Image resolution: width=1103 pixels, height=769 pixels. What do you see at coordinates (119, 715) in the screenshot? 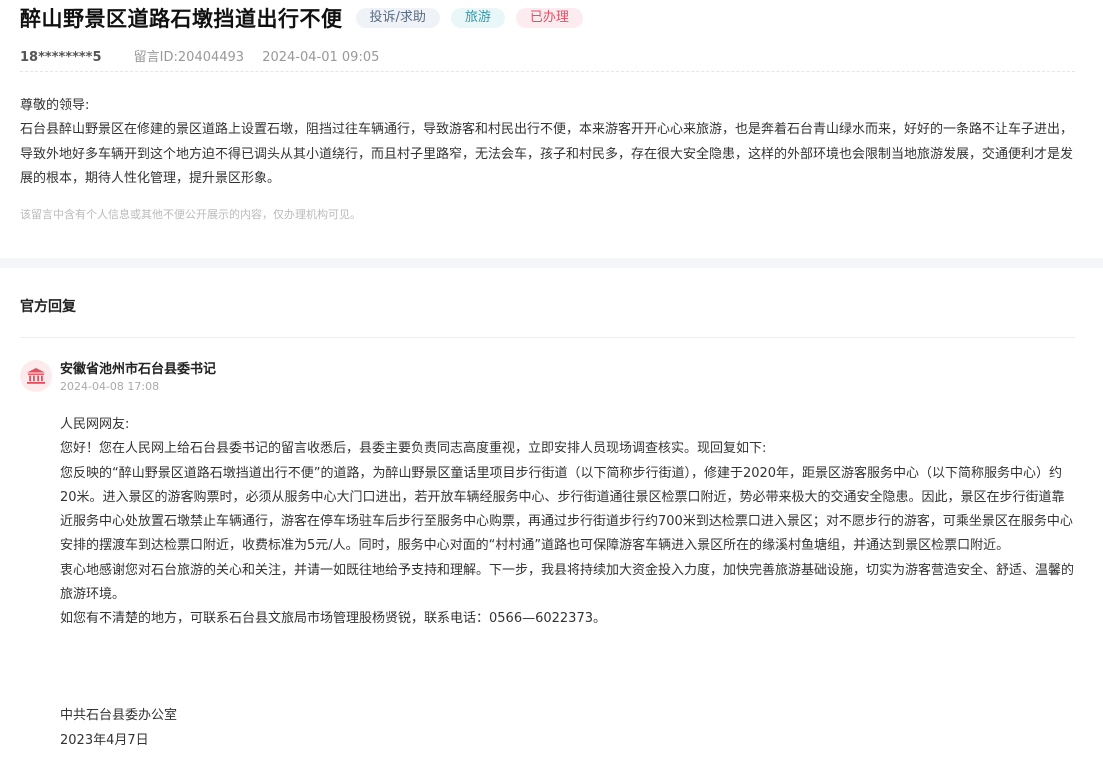
I see `signature-organization: 中共石台县委办公室` at bounding box center [119, 715].